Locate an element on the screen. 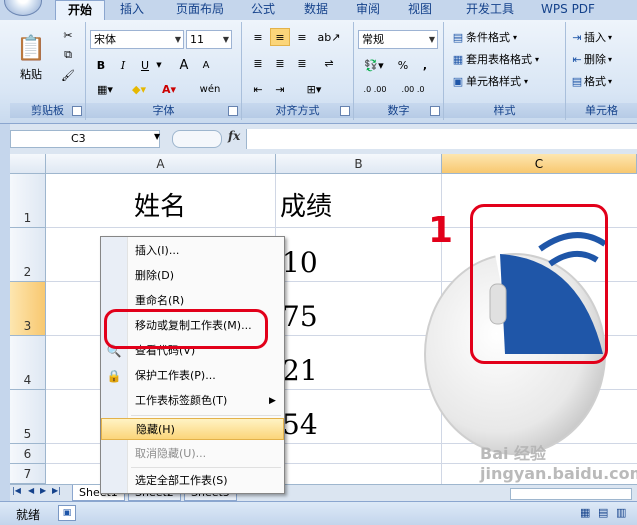 This screenshot has height=525, width=637. tab-view: 视图 is located at coordinates (420, 10).